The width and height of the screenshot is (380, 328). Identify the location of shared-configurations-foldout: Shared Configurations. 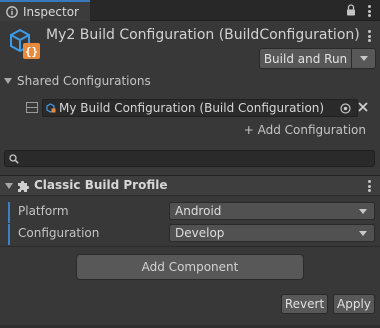
(77, 81).